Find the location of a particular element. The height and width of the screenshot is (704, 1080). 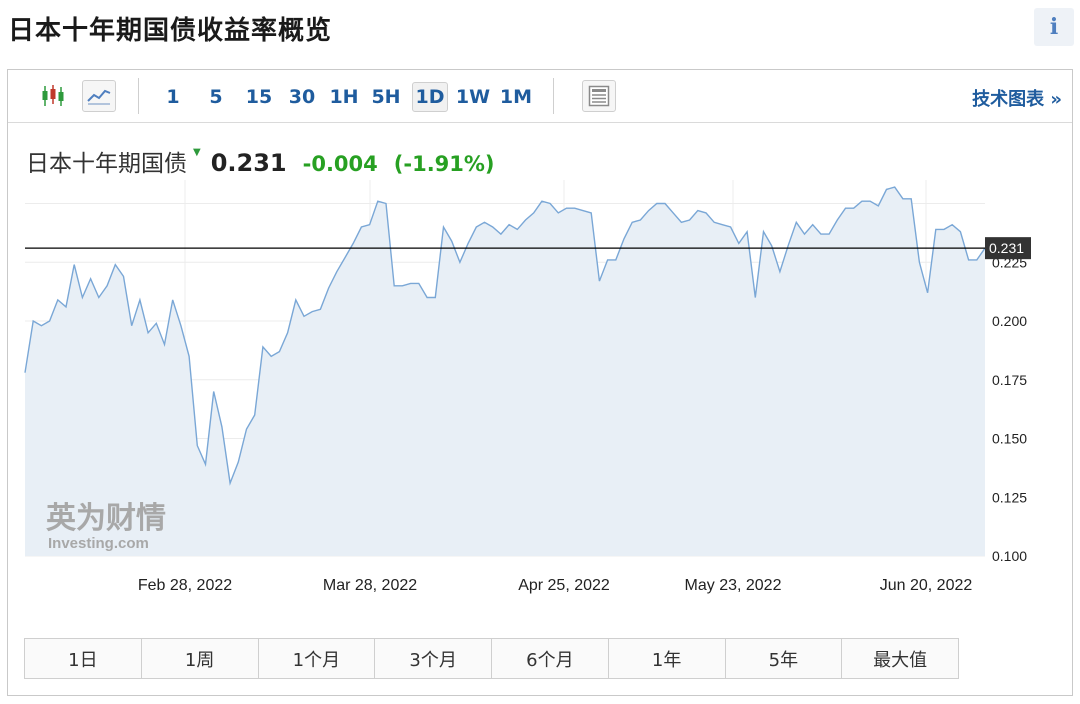

range-selector: 1日 1周 1个月 3个月 6个月 1年 5年 最大值 is located at coordinates (491, 658).